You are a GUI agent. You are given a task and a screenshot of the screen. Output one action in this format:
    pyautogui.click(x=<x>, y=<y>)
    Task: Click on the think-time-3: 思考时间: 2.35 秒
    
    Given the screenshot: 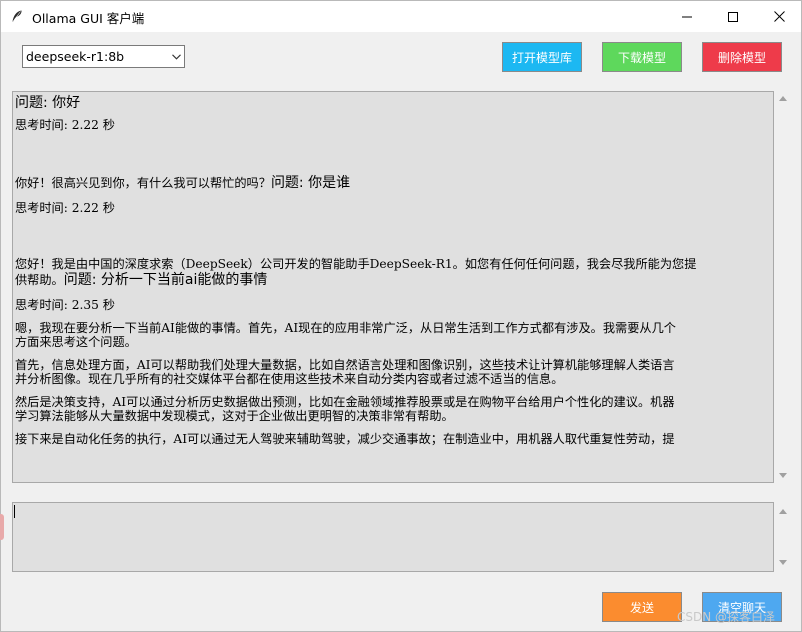 What is the action you would take?
    pyautogui.click(x=65, y=305)
    